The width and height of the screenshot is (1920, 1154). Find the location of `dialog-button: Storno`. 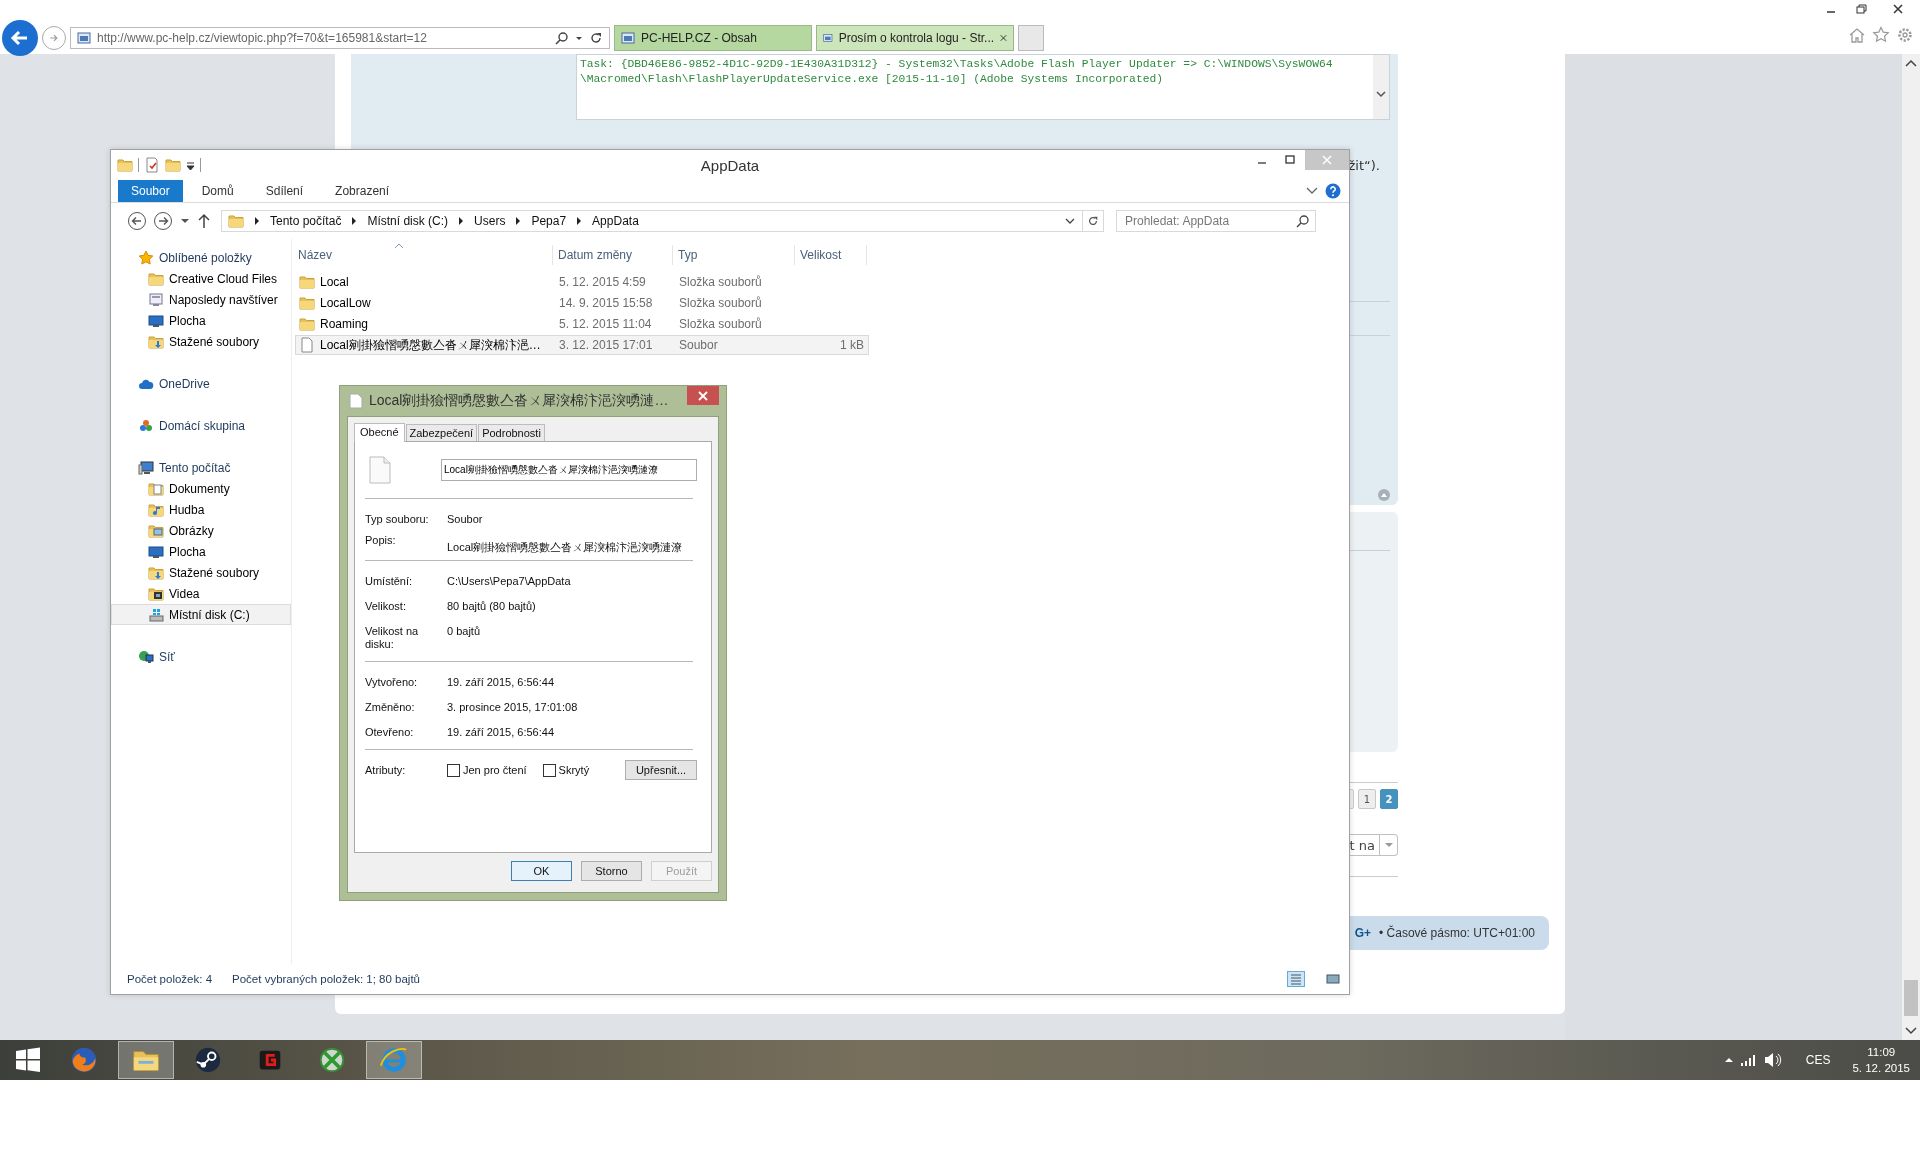

dialog-button: Storno is located at coordinates (611, 871).